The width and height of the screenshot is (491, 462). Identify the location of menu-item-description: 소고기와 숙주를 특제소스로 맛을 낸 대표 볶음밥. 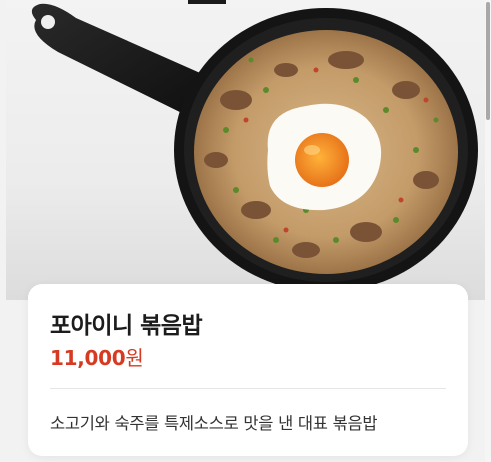
(214, 423).